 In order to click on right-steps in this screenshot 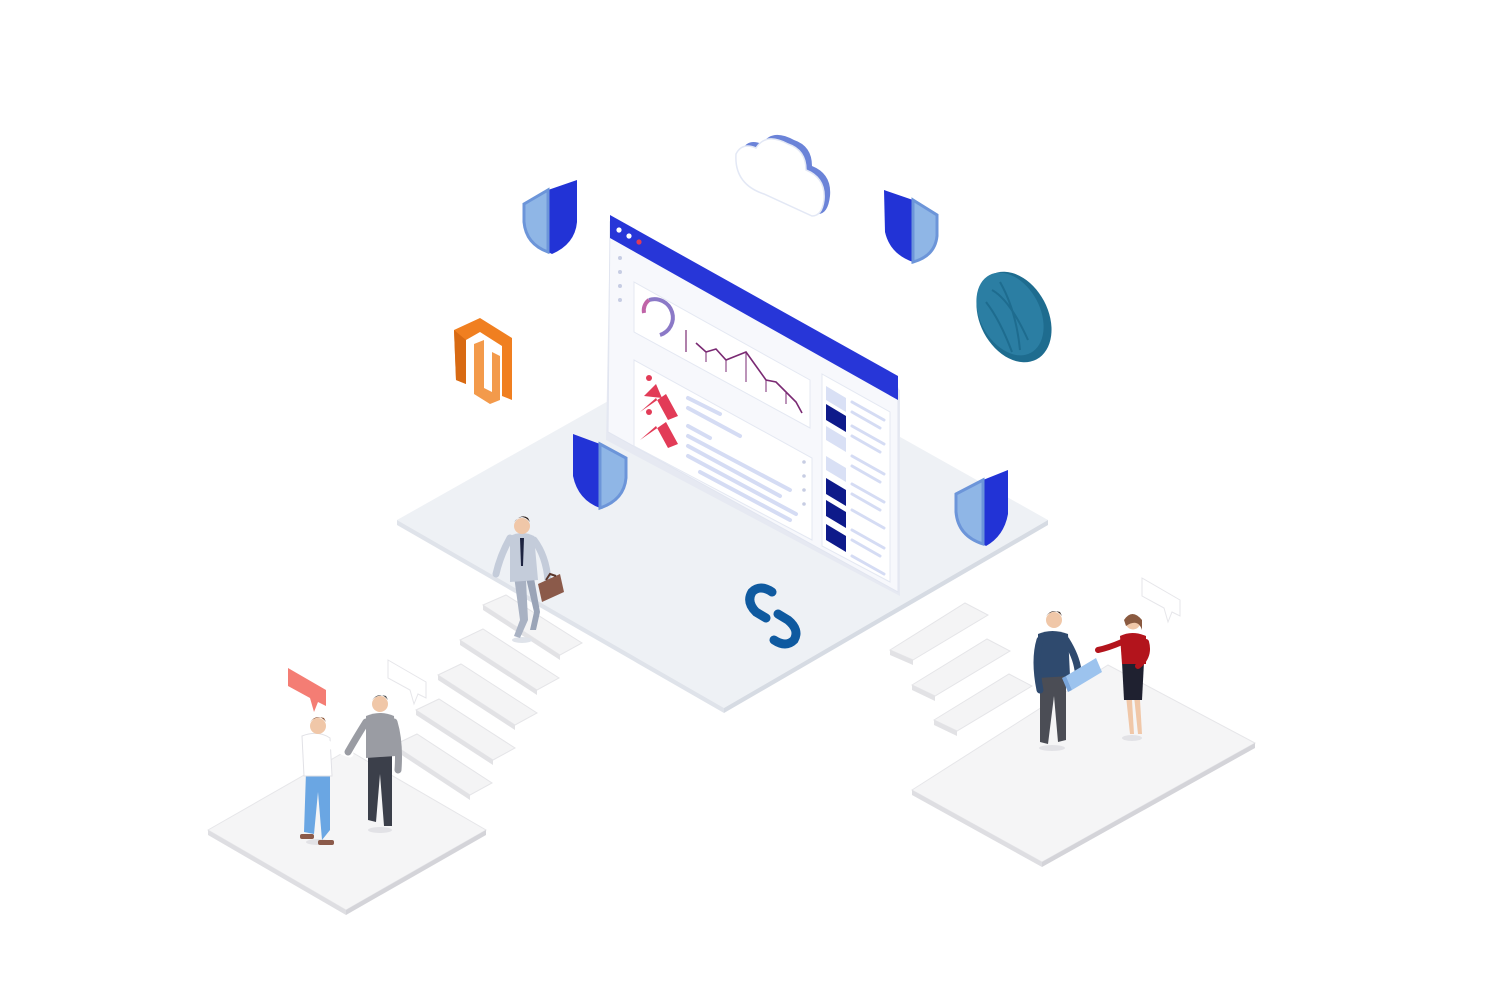, I will do `click(961, 669)`.